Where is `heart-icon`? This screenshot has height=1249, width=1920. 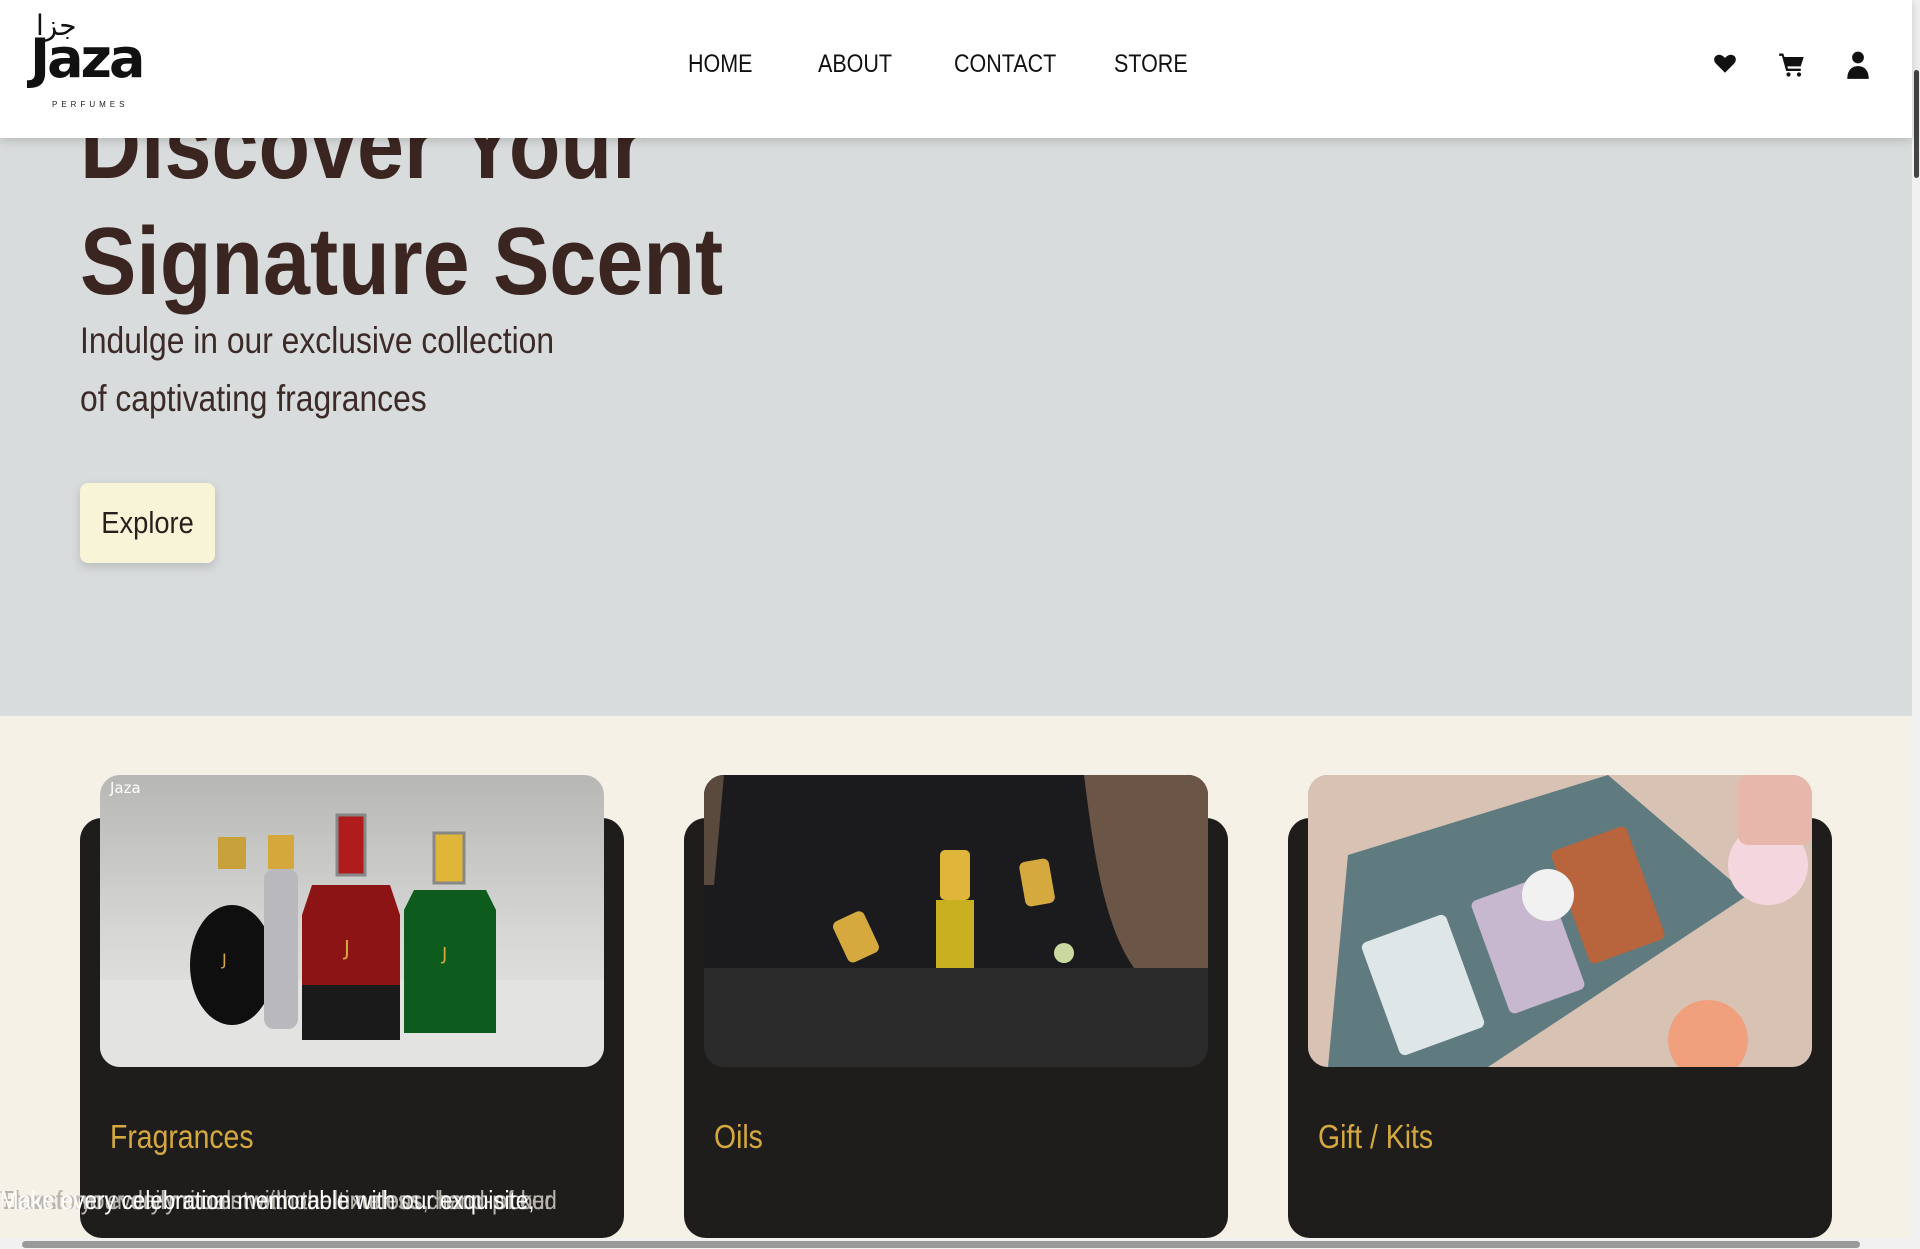 heart-icon is located at coordinates (1727, 65).